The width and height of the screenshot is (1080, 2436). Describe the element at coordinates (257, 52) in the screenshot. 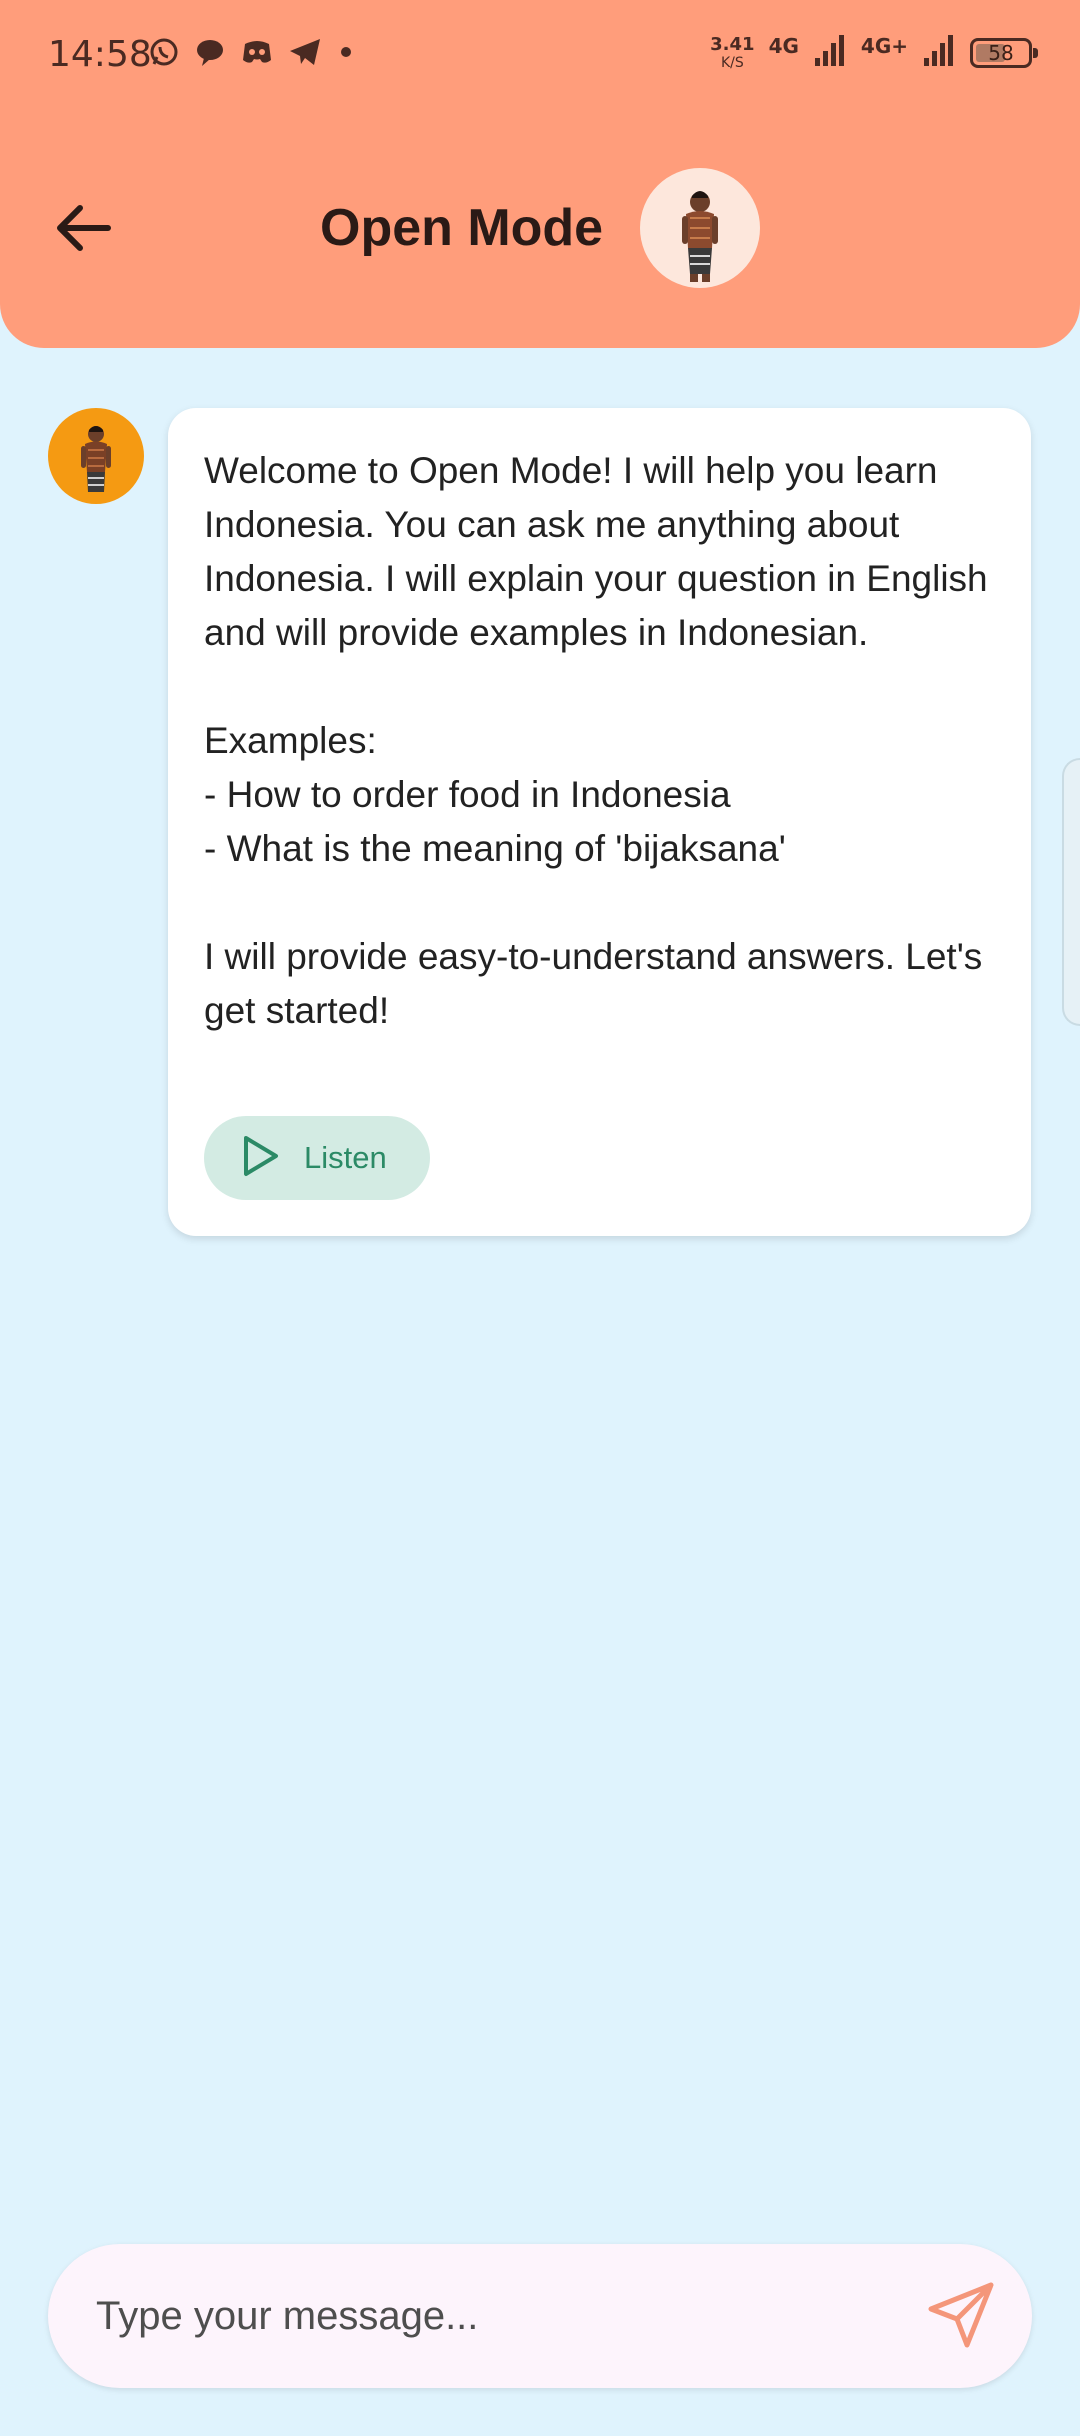

I see `discord-icon` at that location.